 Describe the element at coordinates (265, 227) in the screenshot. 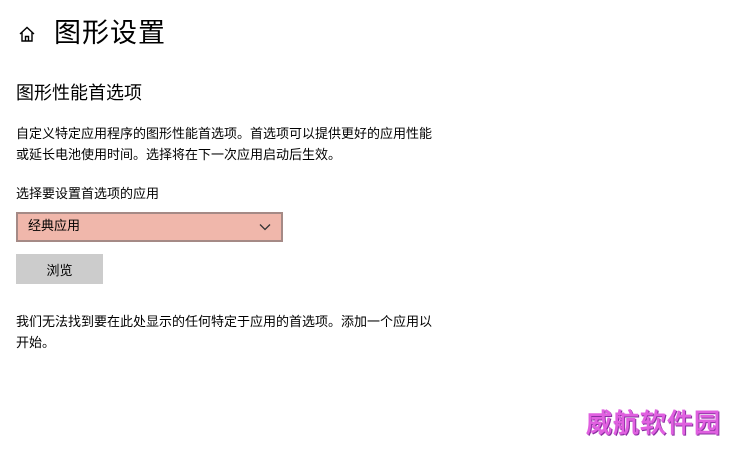

I see `chevron-down-icon` at that location.